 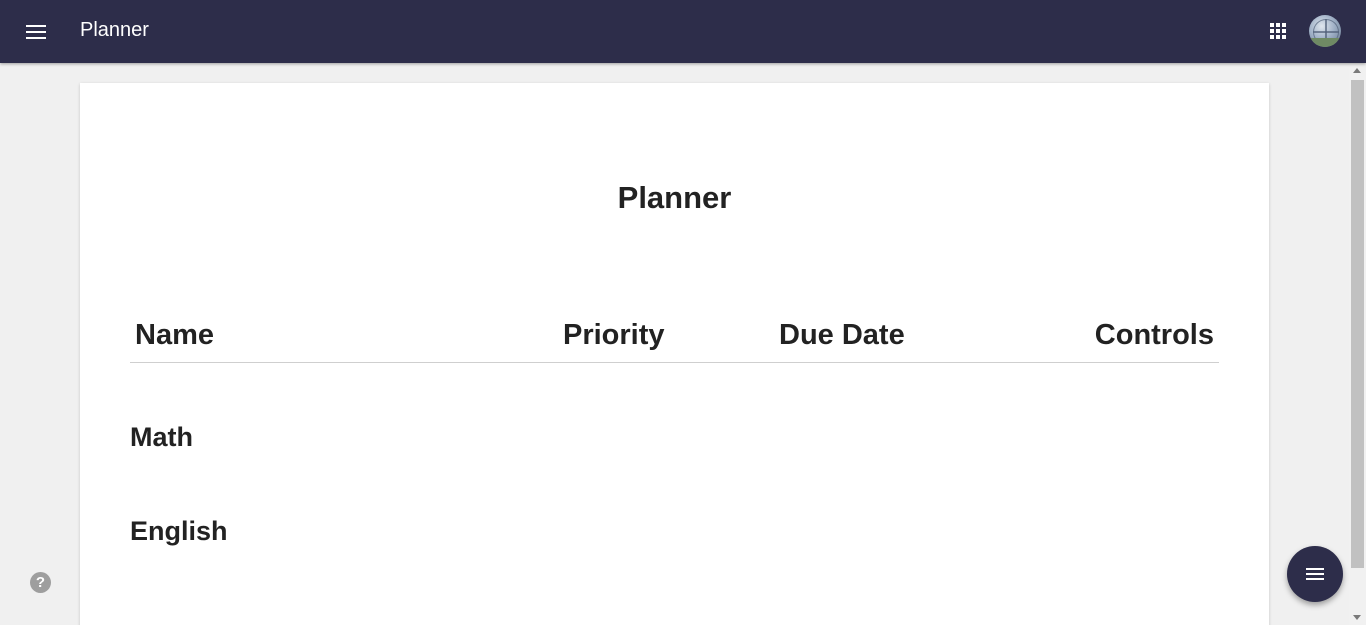 I want to click on app-title: Planner, so click(x=114, y=30).